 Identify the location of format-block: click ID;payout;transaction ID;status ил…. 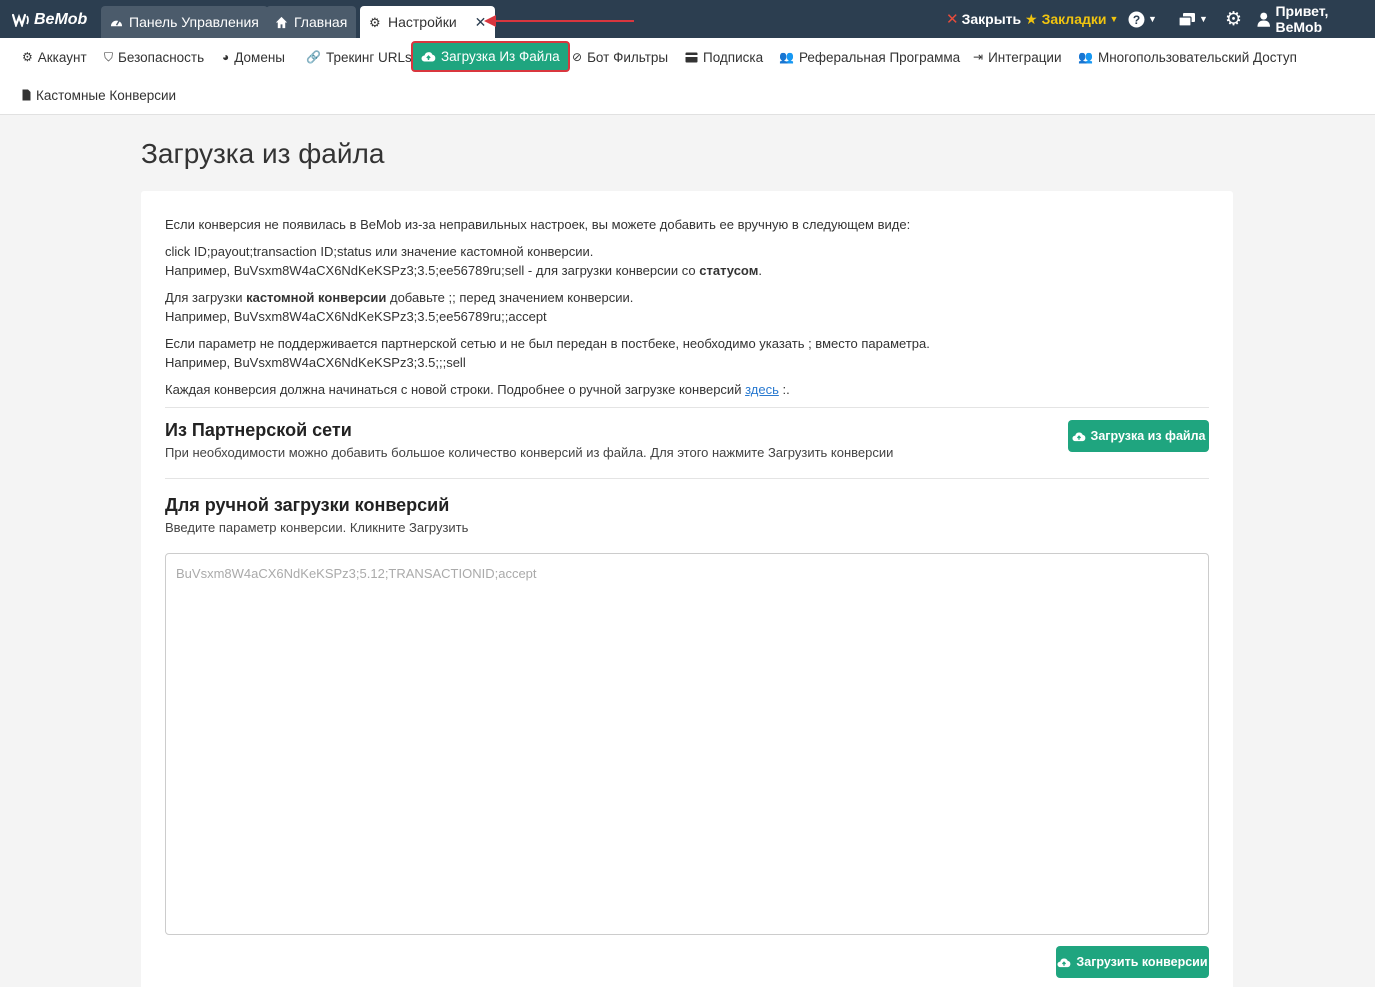
(463, 261).